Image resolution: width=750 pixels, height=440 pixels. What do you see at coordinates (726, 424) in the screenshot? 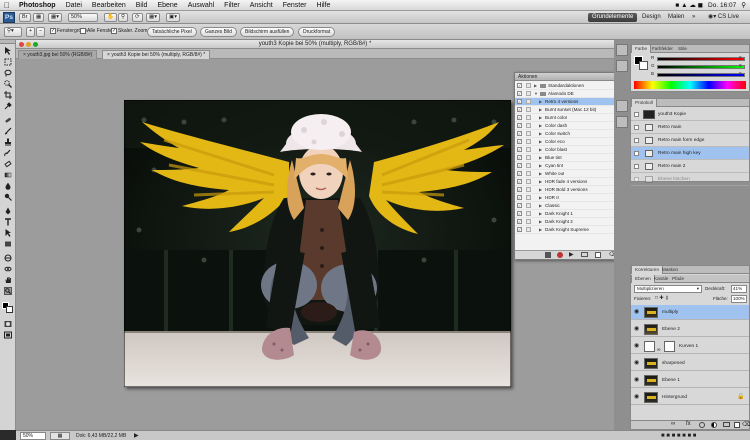
I see `new-group-icon` at bounding box center [726, 424].